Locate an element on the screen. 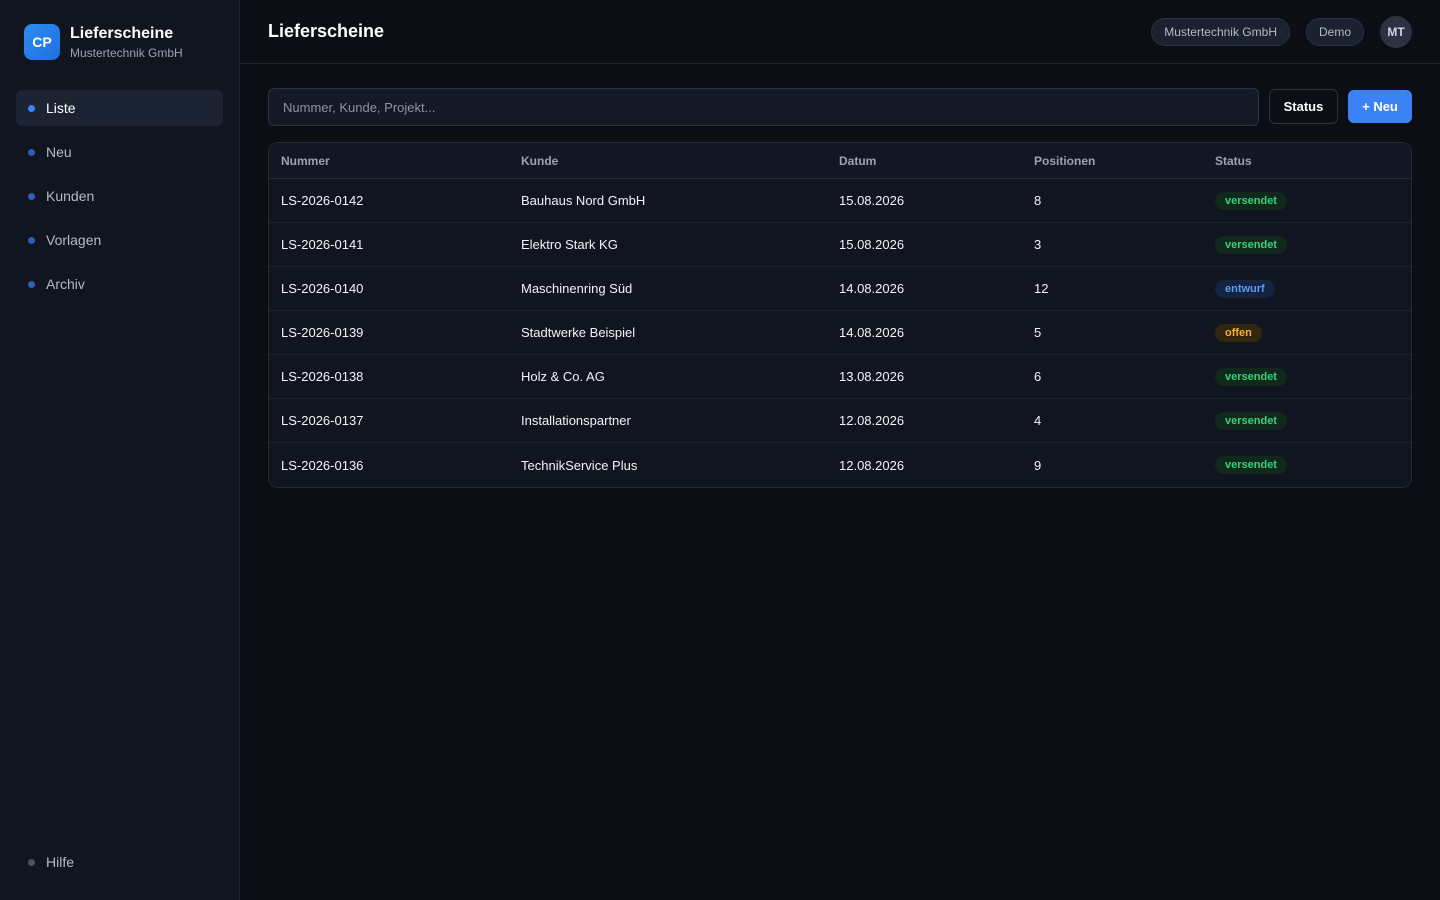 This screenshot has height=900, width=1440. column-header-status: Status is located at coordinates (1307, 161).